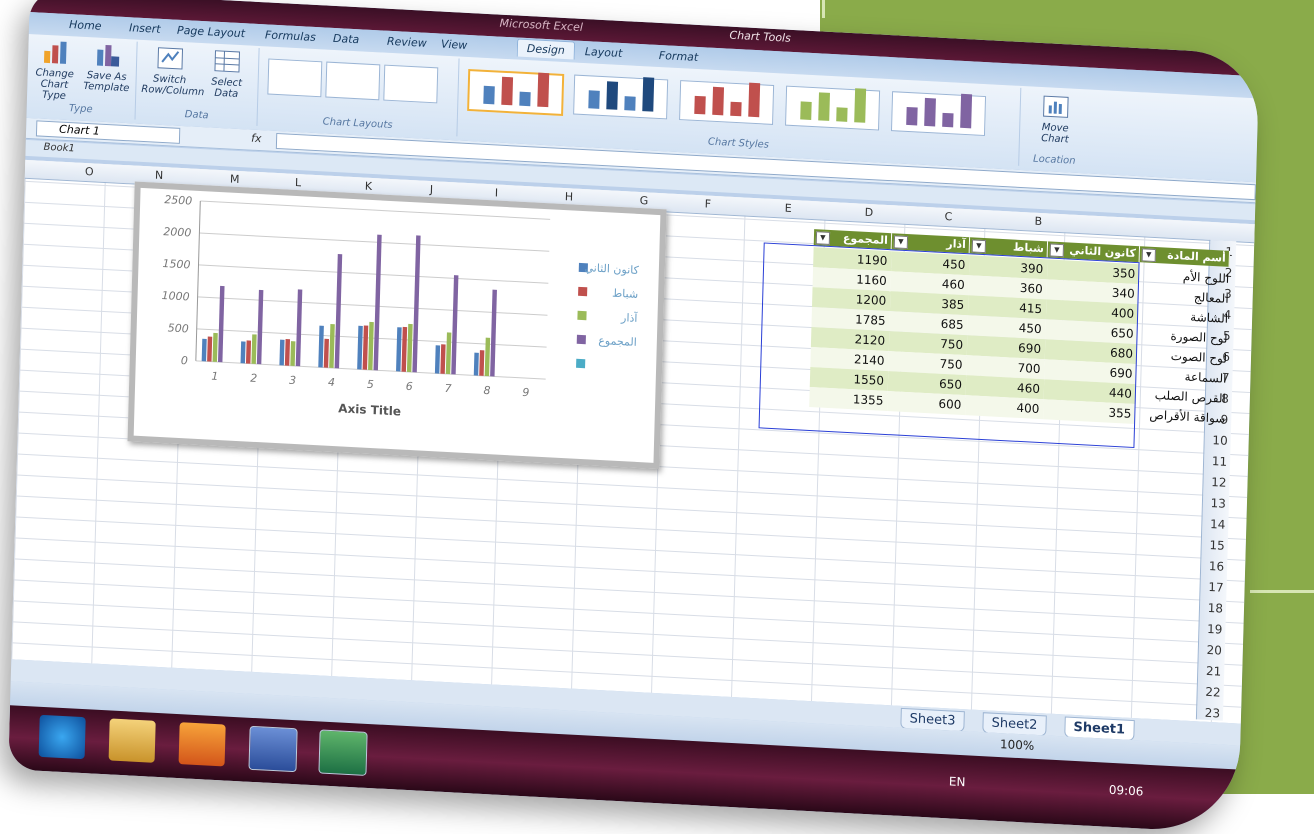 This screenshot has height=834, width=1314. I want to click on tab-layout: Layout, so click(604, 52).